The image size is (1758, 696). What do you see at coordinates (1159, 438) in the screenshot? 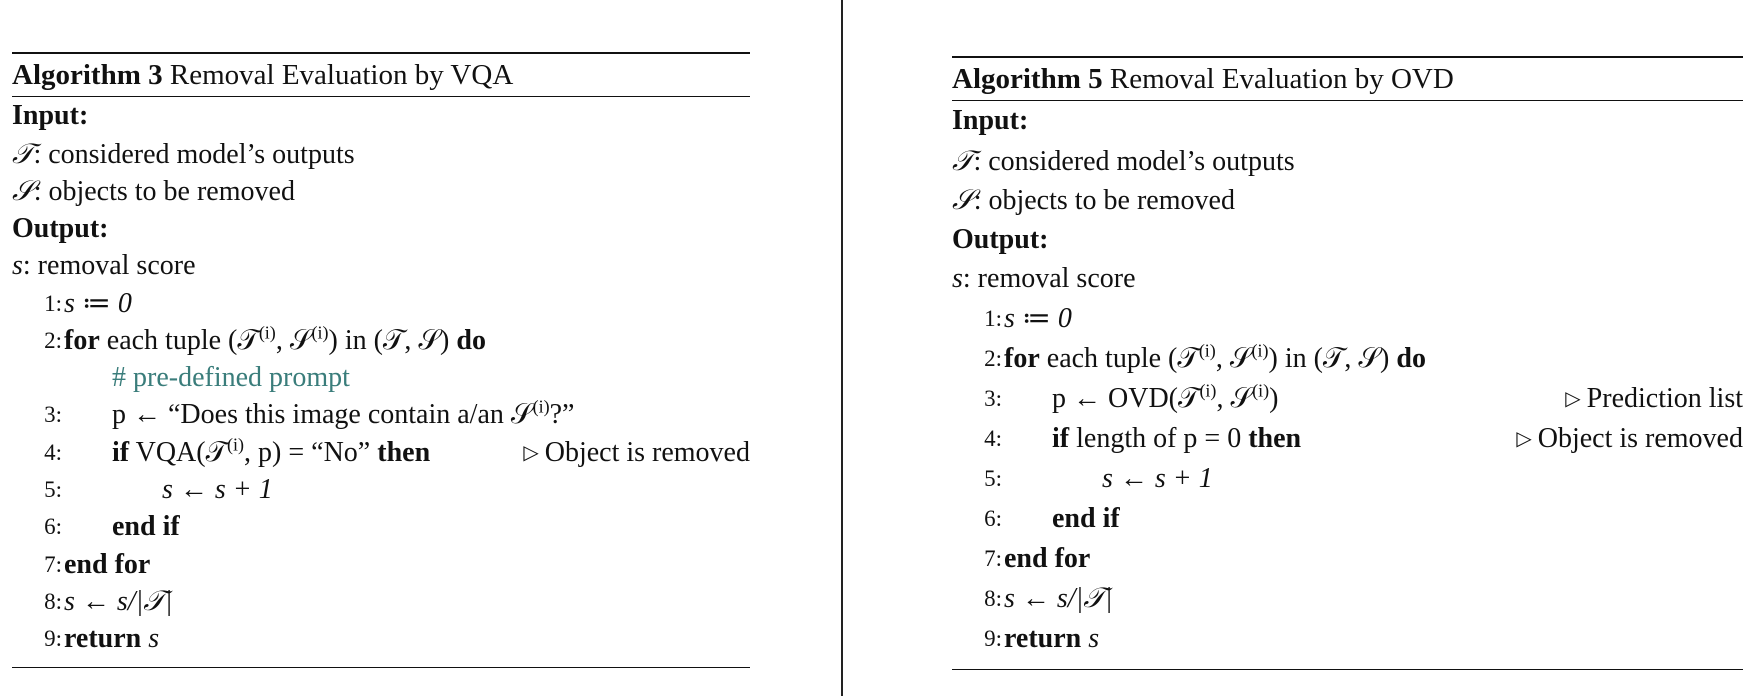
I see `code-fragment: length of p = 0` at bounding box center [1159, 438].